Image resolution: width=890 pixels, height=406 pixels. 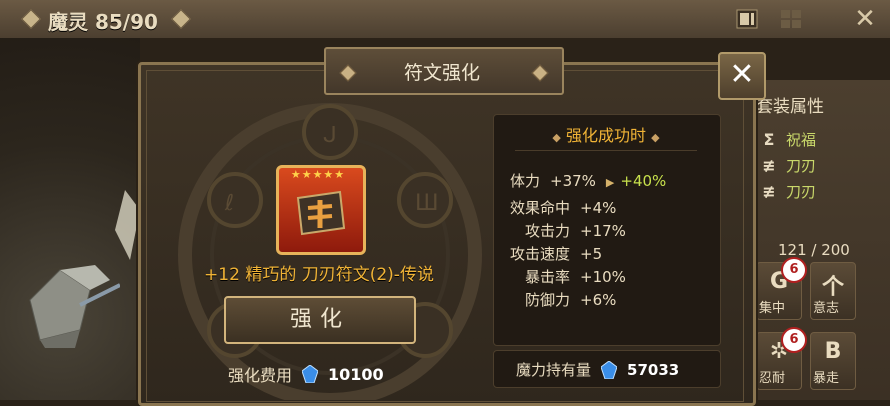 What do you see at coordinates (320, 320) in the screenshot?
I see `enhance-button: 强化` at bounding box center [320, 320].